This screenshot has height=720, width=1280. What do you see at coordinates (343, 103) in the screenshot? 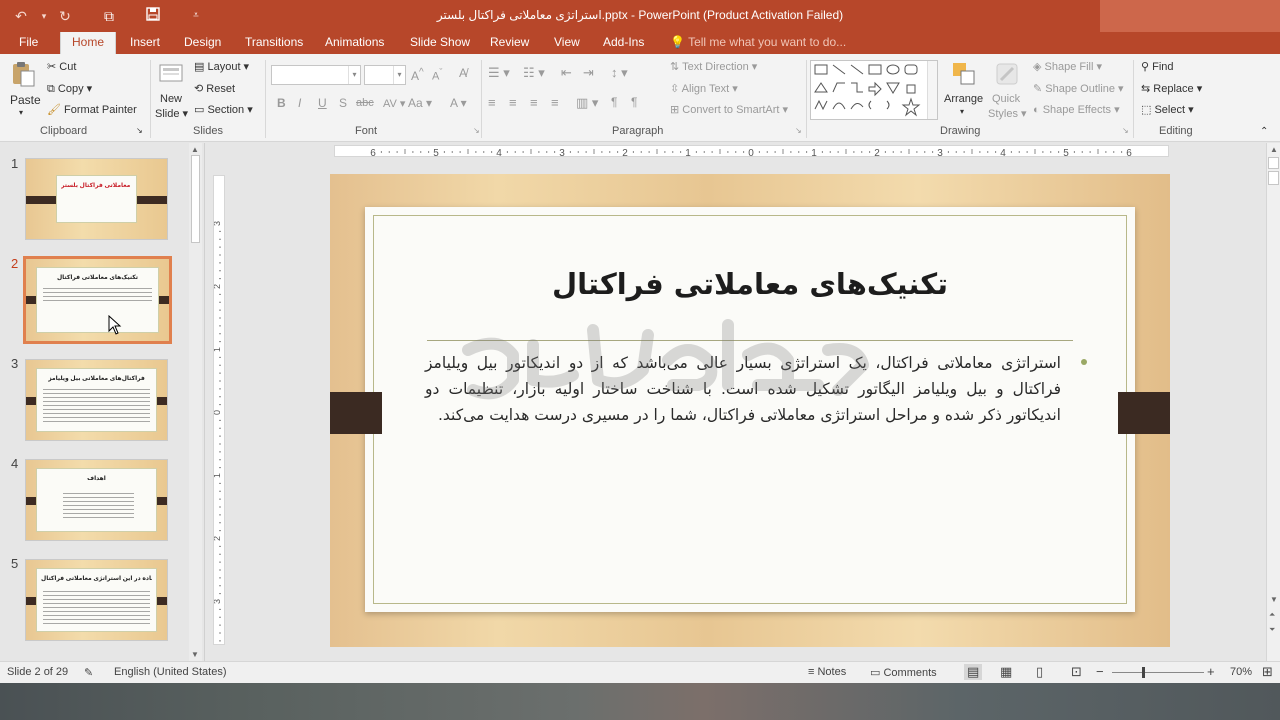
I see `shadow-icon: S` at bounding box center [343, 103].